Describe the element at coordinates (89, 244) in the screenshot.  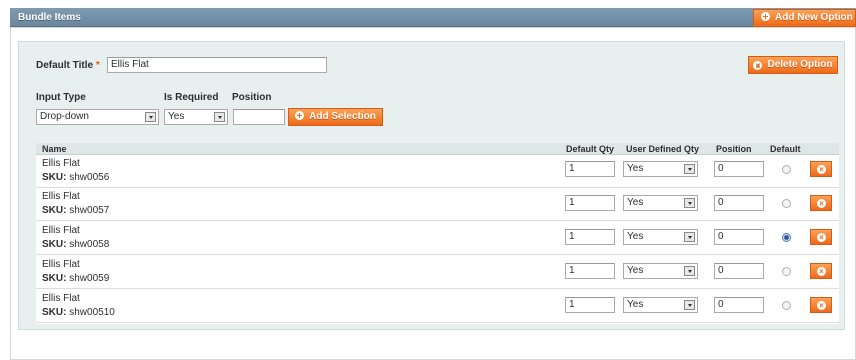
I see `sku-value: shw0058` at that location.